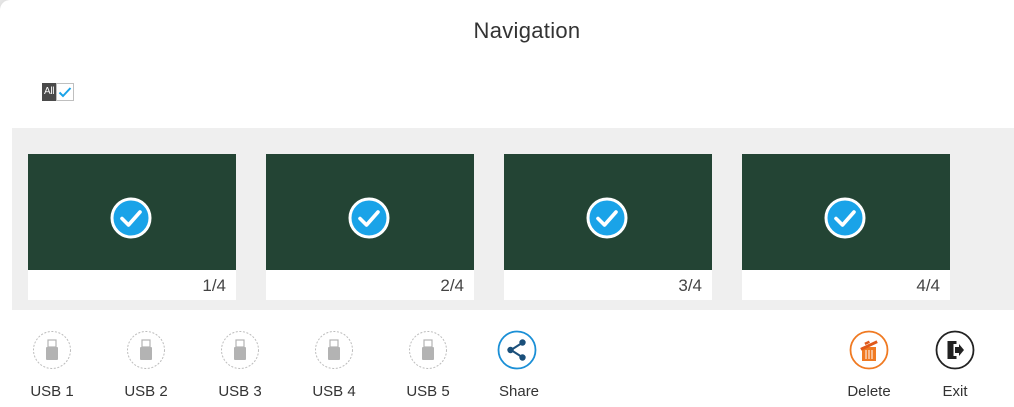 The width and height of the screenshot is (1014, 407). I want to click on usb-5-button: USB 5, so click(428, 367).